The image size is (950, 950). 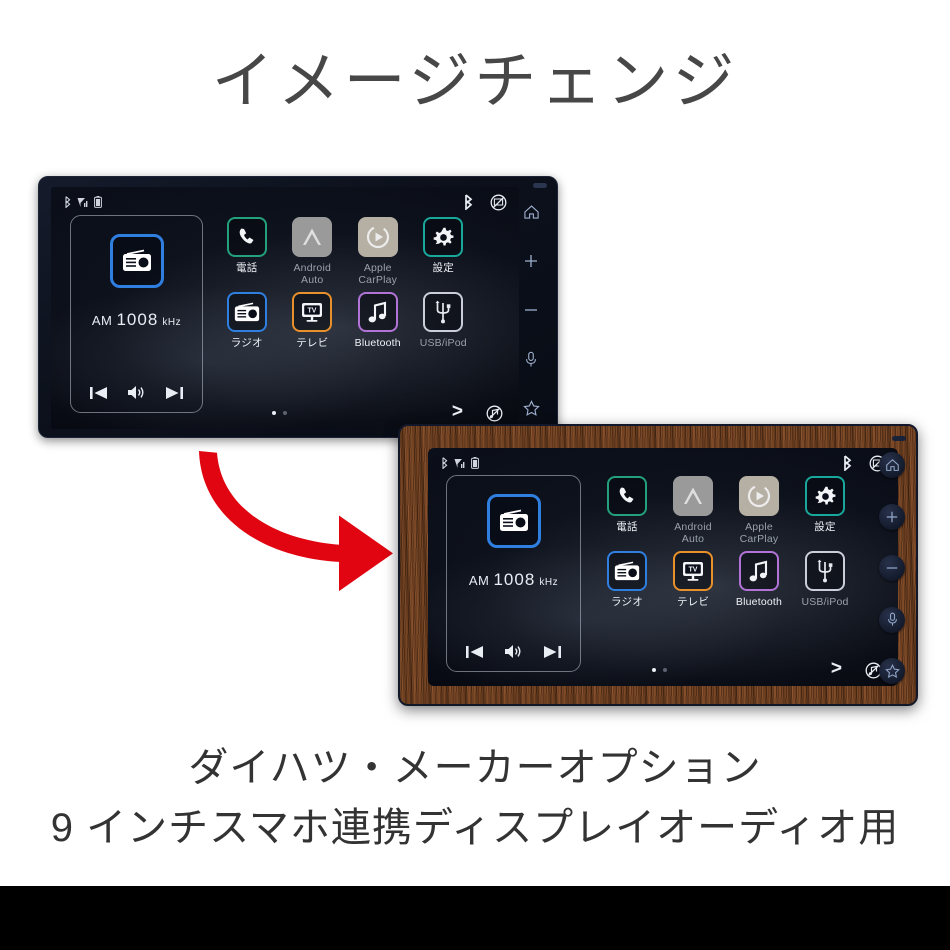 I want to click on app-label: Apple CarPlay, so click(x=759, y=533).